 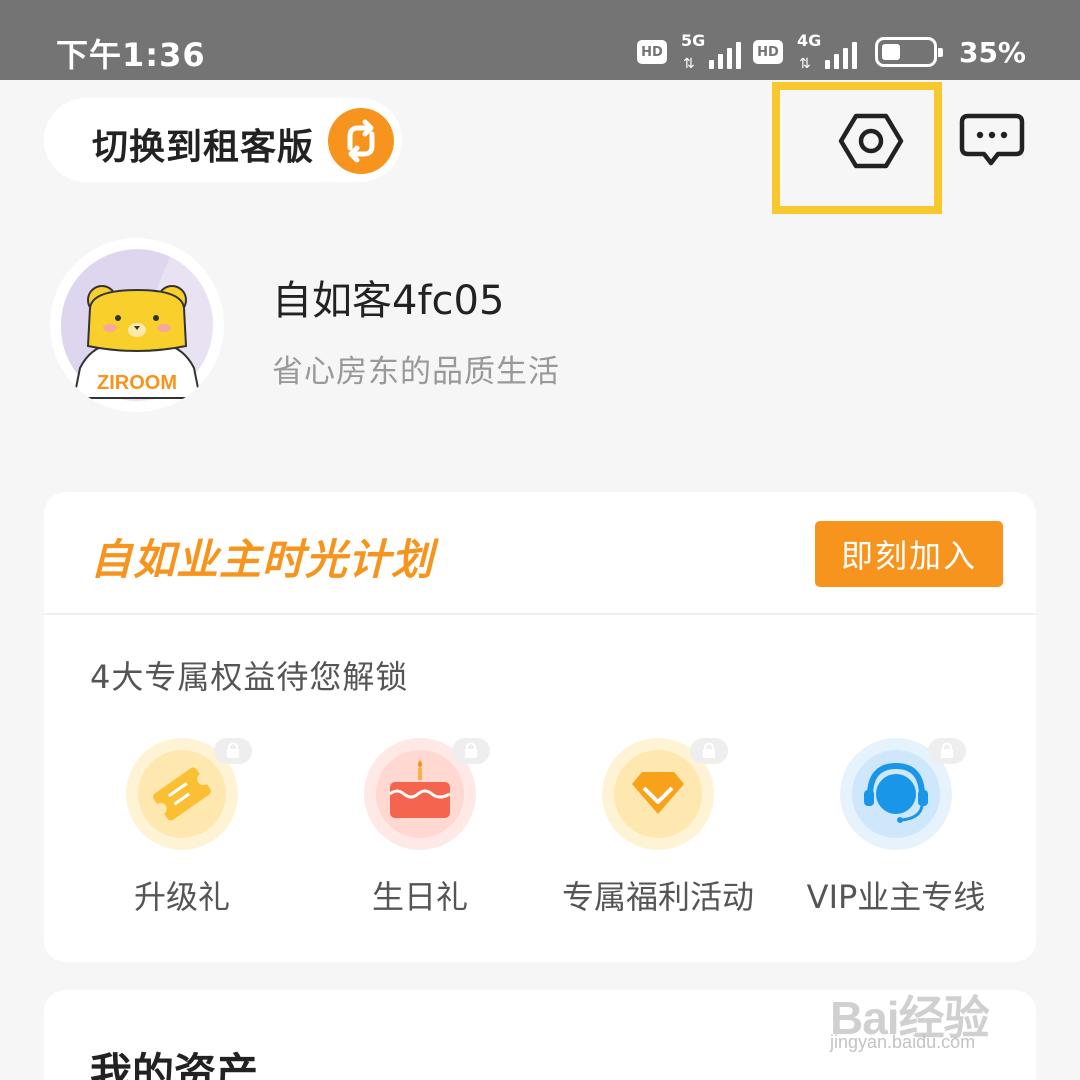 What do you see at coordinates (857, 148) in the screenshot?
I see `settings-highlight-box` at bounding box center [857, 148].